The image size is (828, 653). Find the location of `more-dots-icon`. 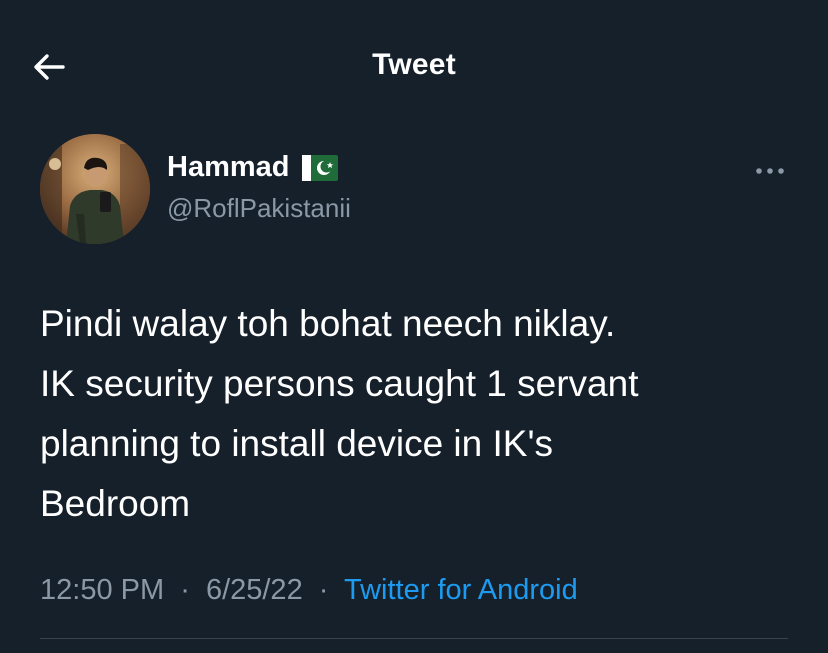

more-dots-icon is located at coordinates (770, 171).